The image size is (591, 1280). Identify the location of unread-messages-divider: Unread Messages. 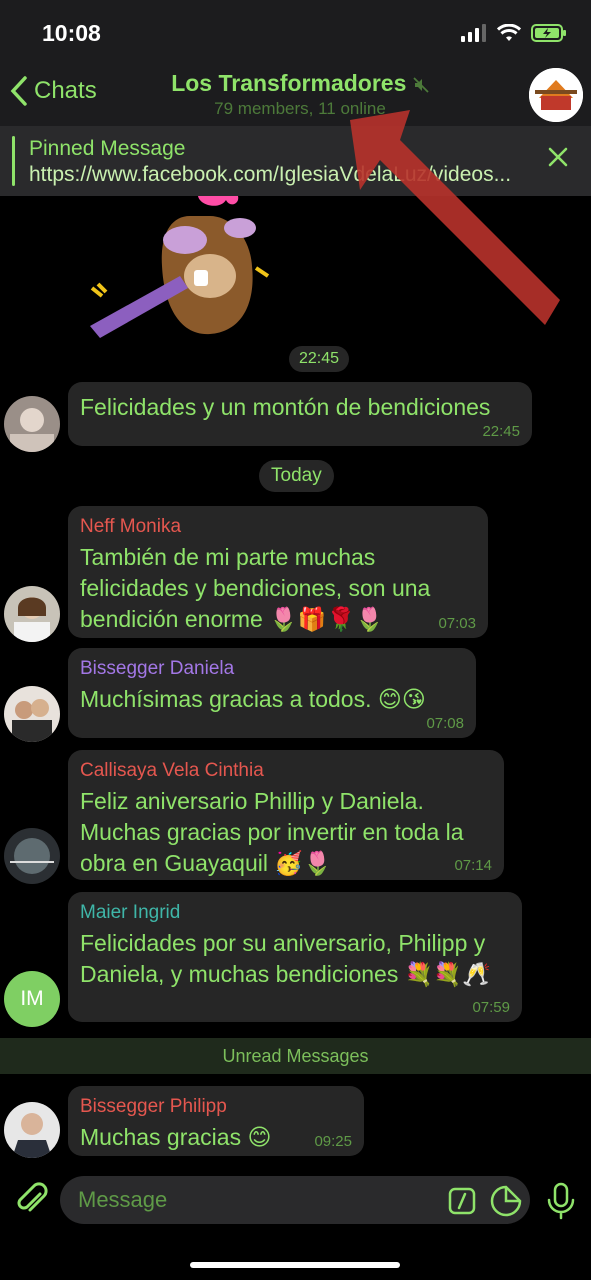
(295, 1056).